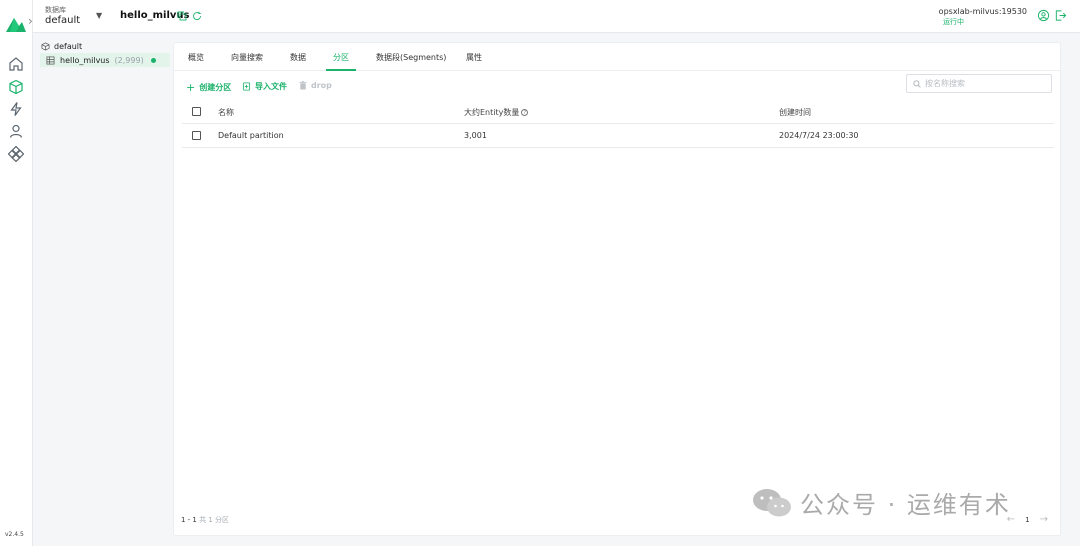  What do you see at coordinates (247, 57) in the screenshot?
I see `tab-vector-search: 向量搜索` at bounding box center [247, 57].